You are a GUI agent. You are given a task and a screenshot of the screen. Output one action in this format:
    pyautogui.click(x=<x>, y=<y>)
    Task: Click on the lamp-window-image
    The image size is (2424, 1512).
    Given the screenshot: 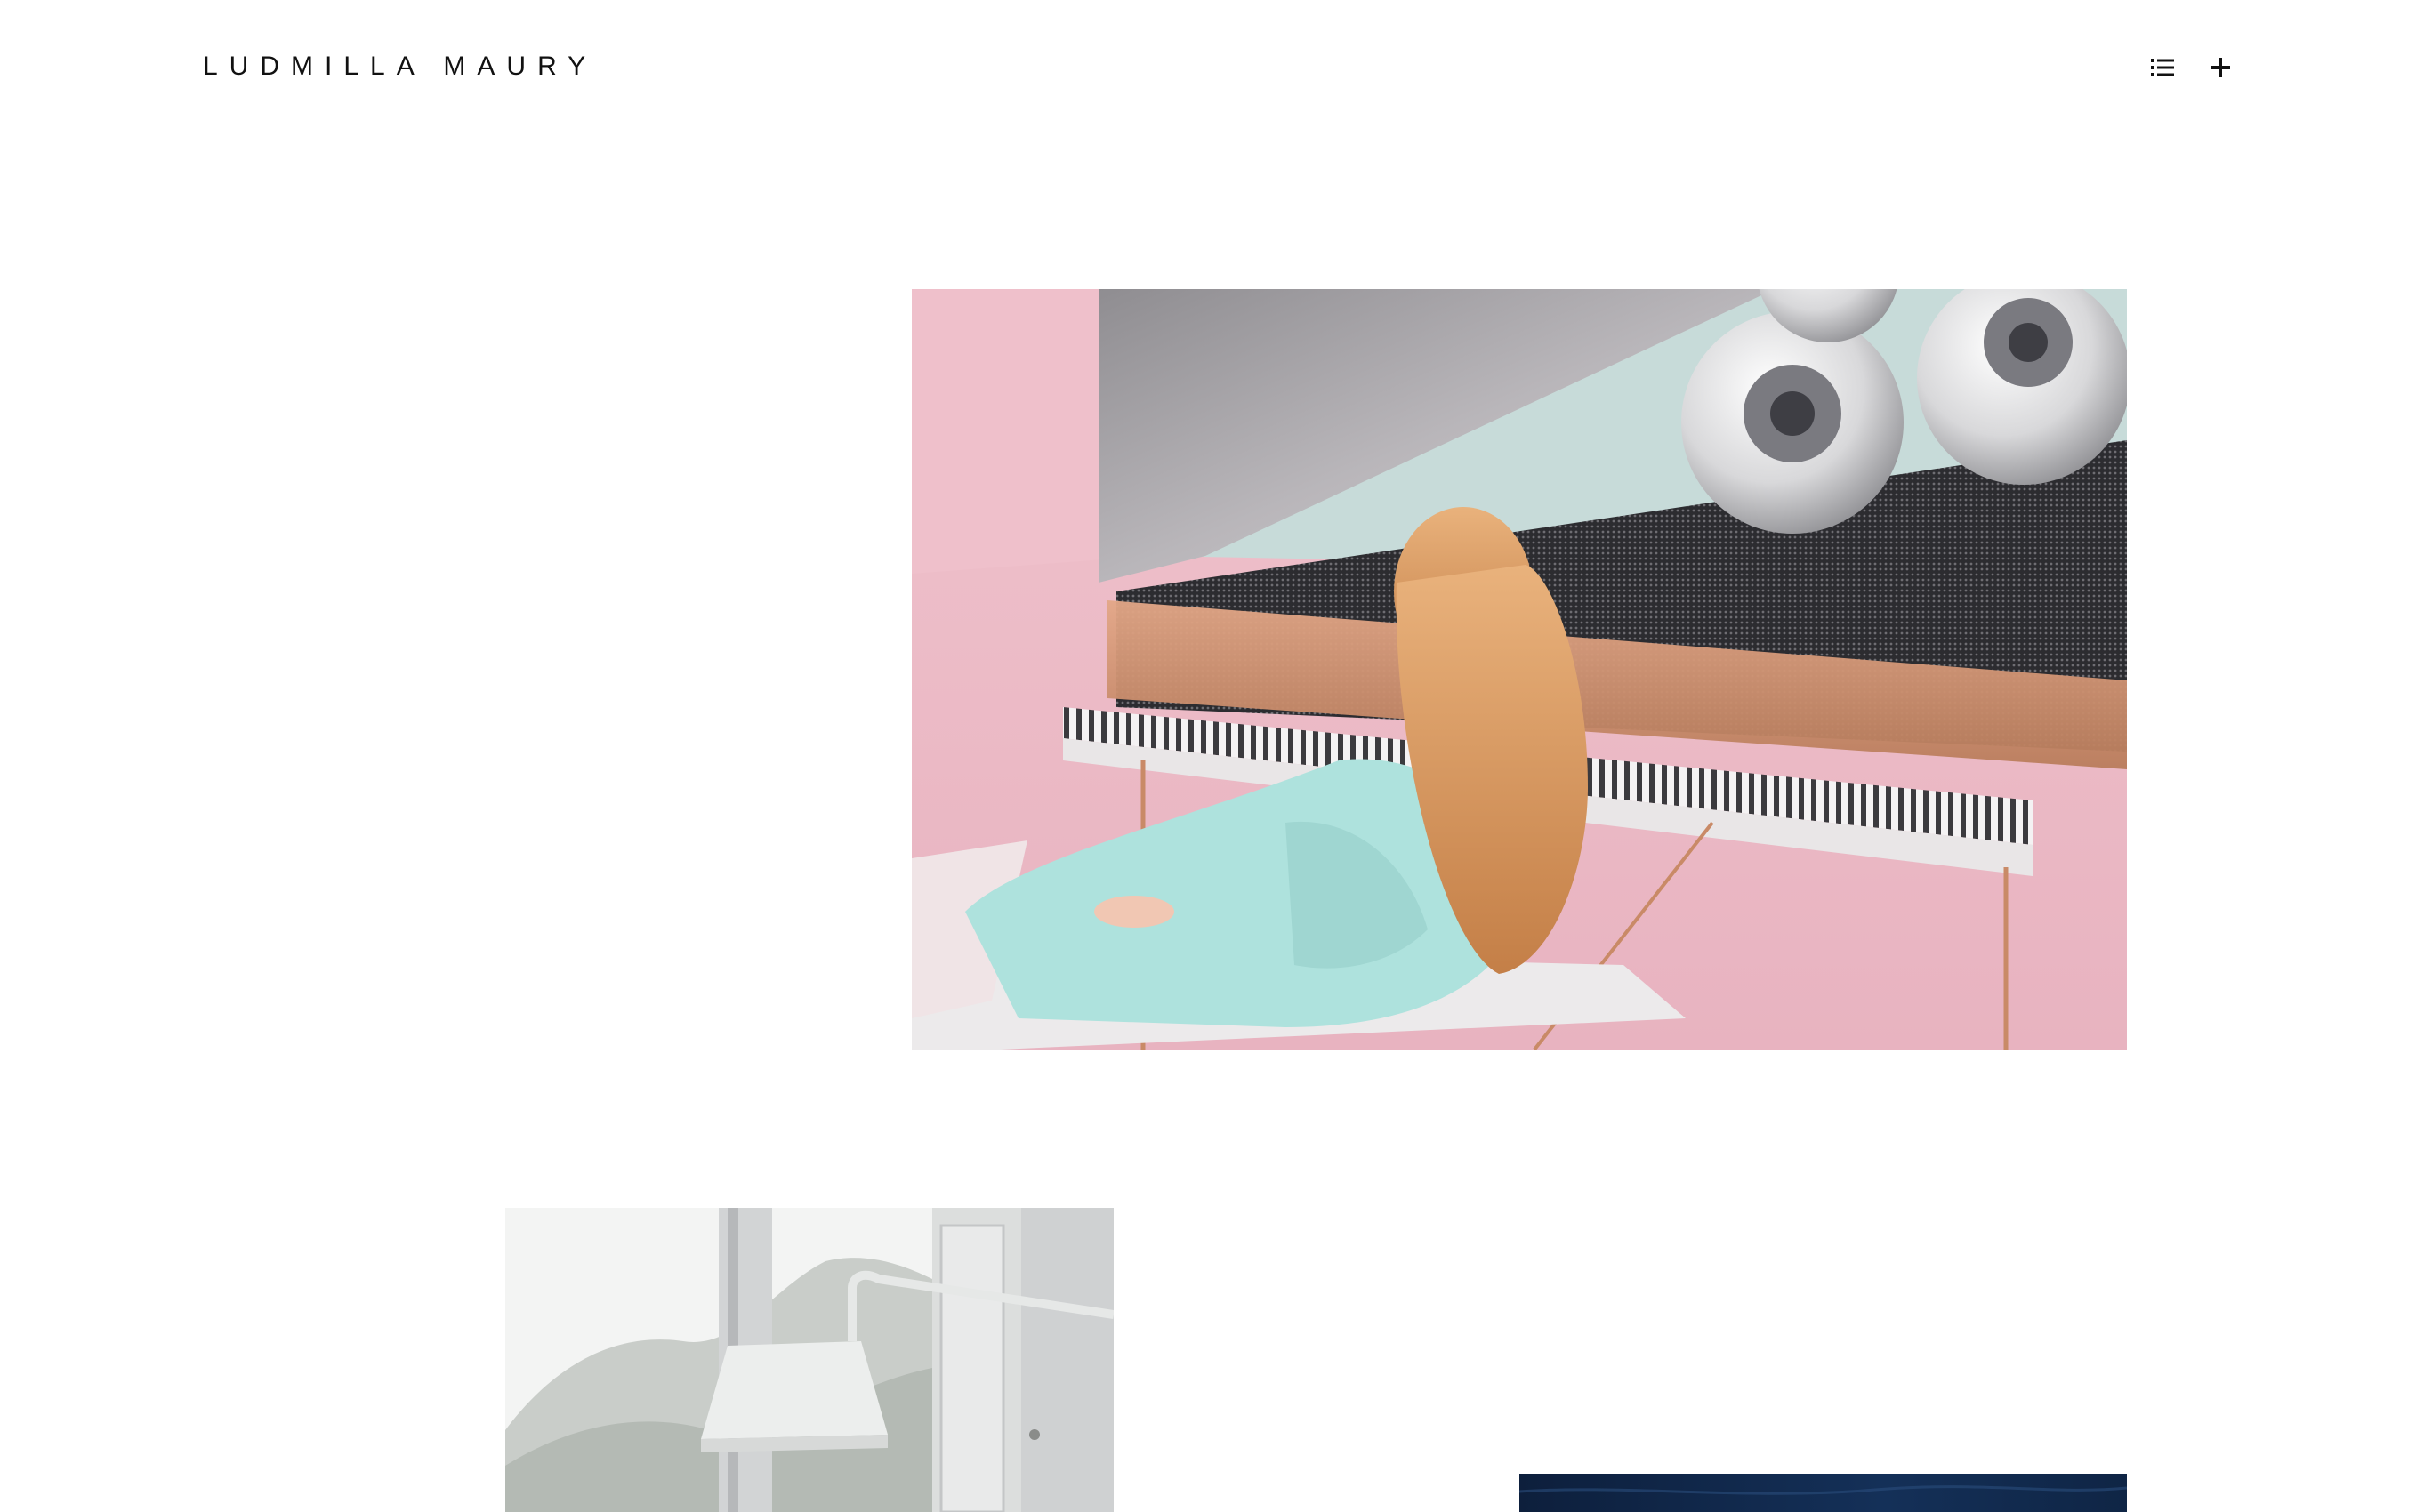 What is the action you would take?
    pyautogui.click(x=810, y=1360)
    